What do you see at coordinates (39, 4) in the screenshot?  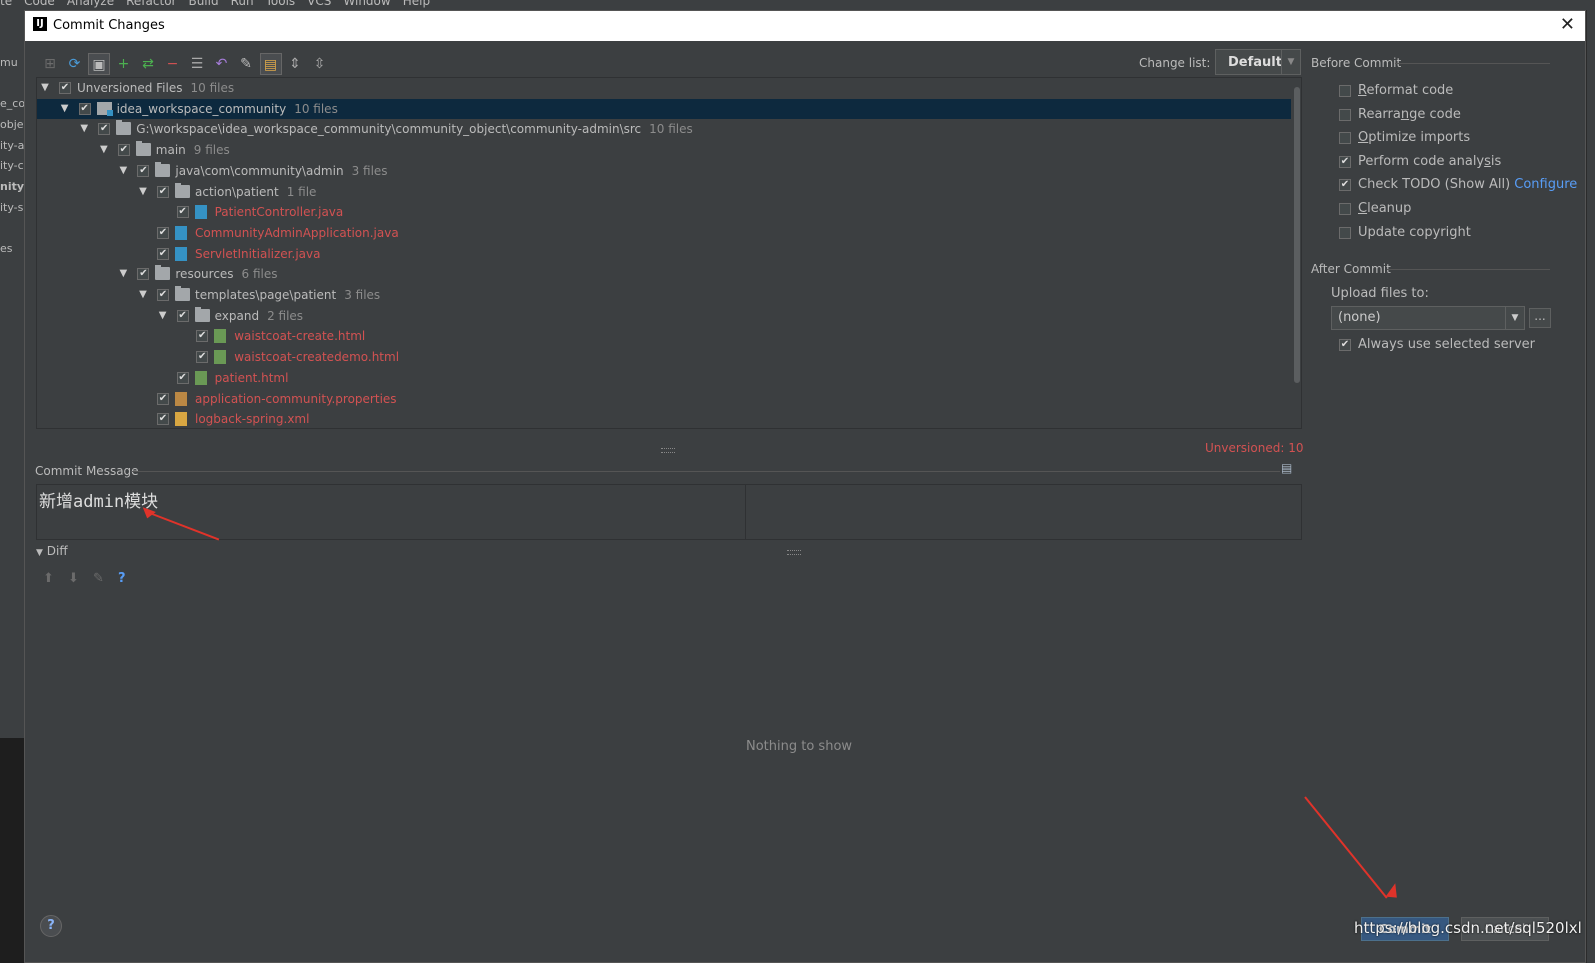 I see `ide-menu-item: Code` at bounding box center [39, 4].